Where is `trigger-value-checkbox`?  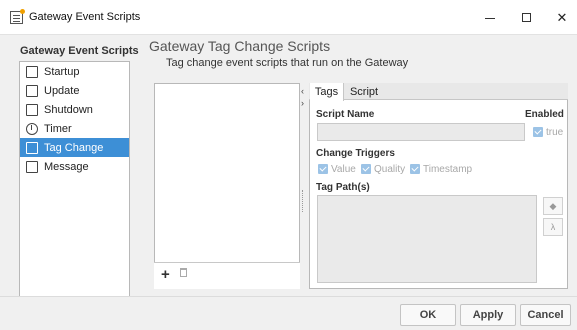 trigger-value-checkbox is located at coordinates (323, 169).